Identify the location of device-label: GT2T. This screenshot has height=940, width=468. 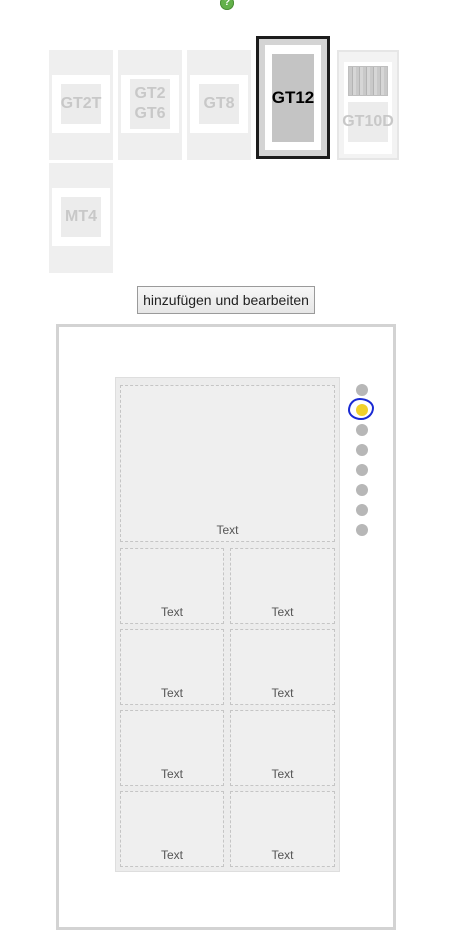
(81, 104).